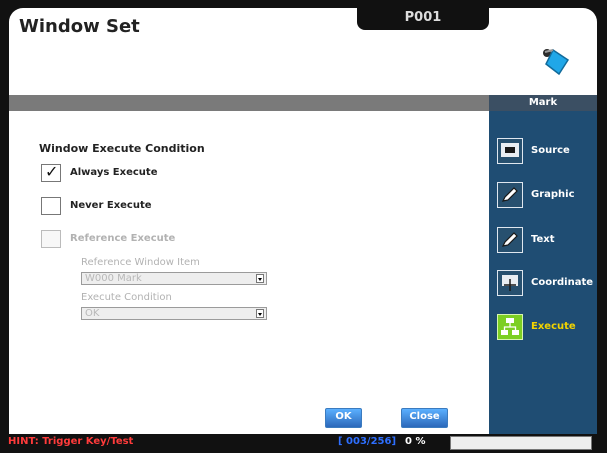 This screenshot has width=607, height=453. Describe the element at coordinates (111, 205) in the screenshot. I see `never-execute-label: Never Execute` at that location.